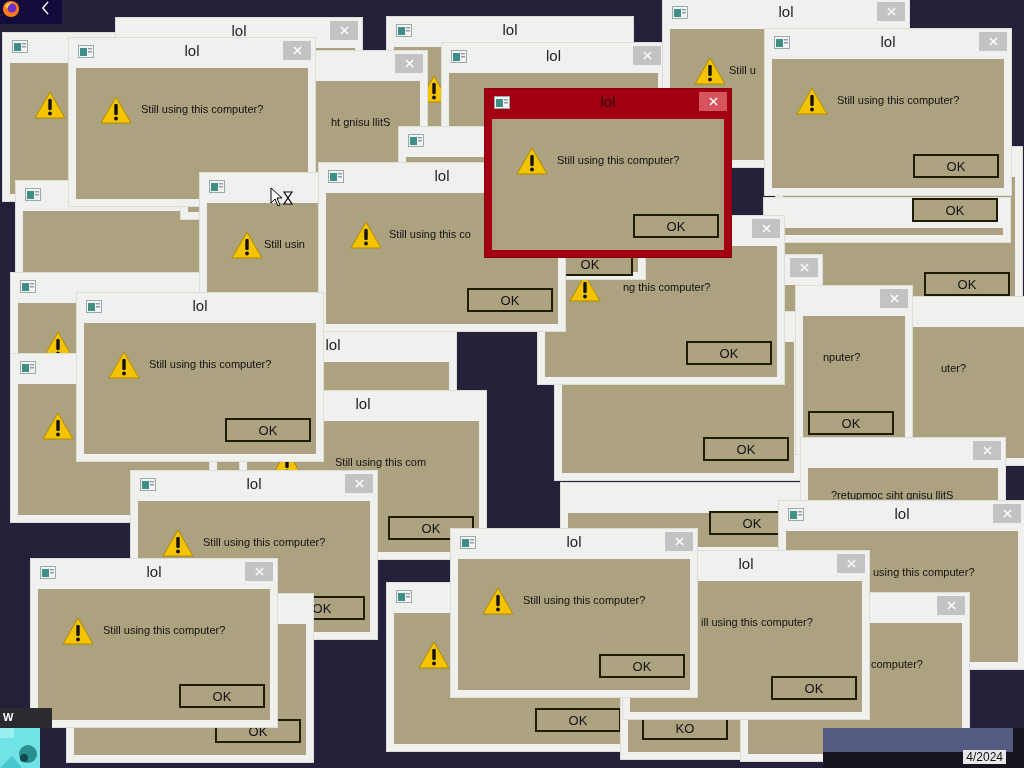 This screenshot has width=1024, height=768. What do you see at coordinates (742, 70) in the screenshot?
I see `dialog-message: Still u` at bounding box center [742, 70].